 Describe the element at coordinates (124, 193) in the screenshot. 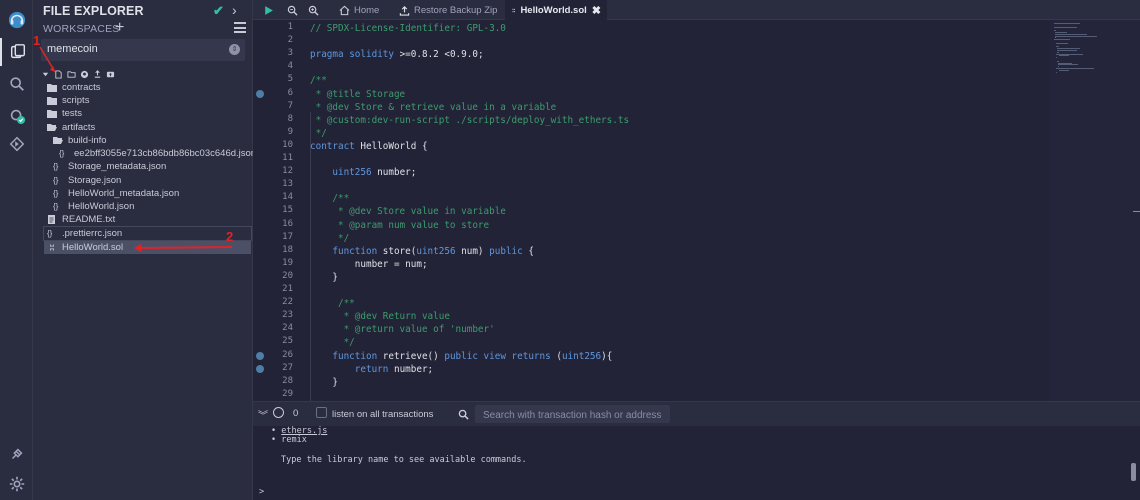

I see `tree-item-label: HelloWorld_metadata.json` at that location.